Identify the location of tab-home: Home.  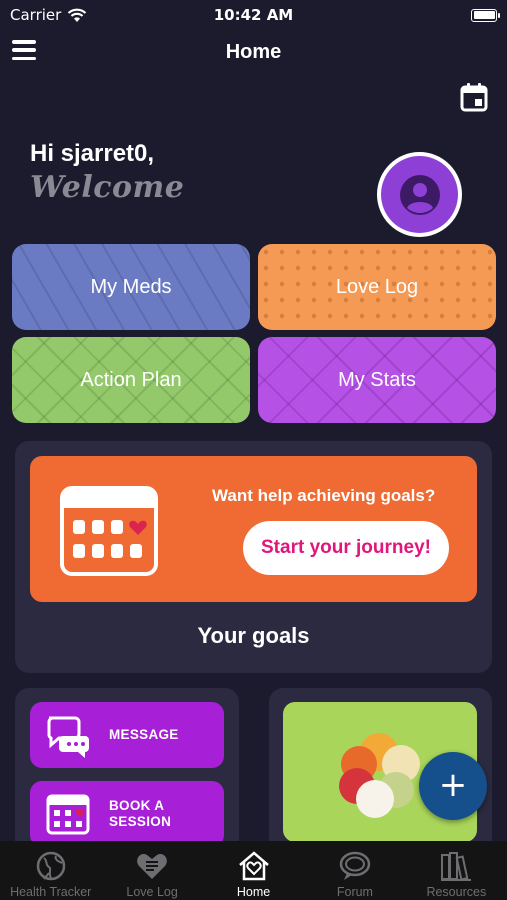
(253, 870).